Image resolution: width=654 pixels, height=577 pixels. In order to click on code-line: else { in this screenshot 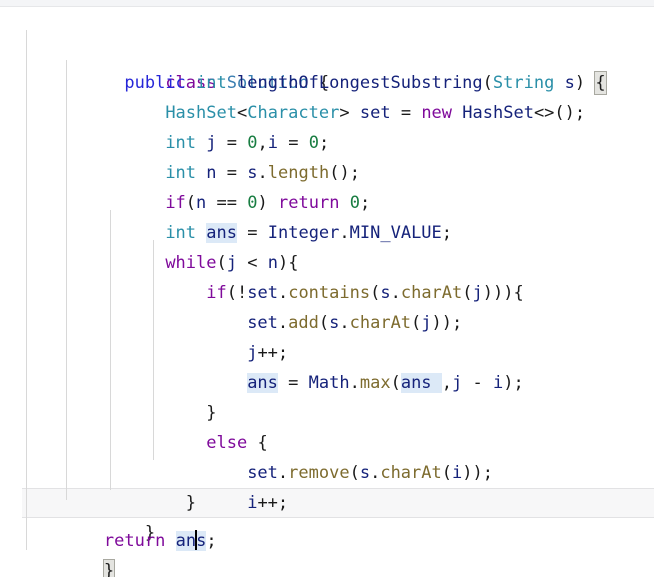, I will do `click(327, 425)`.